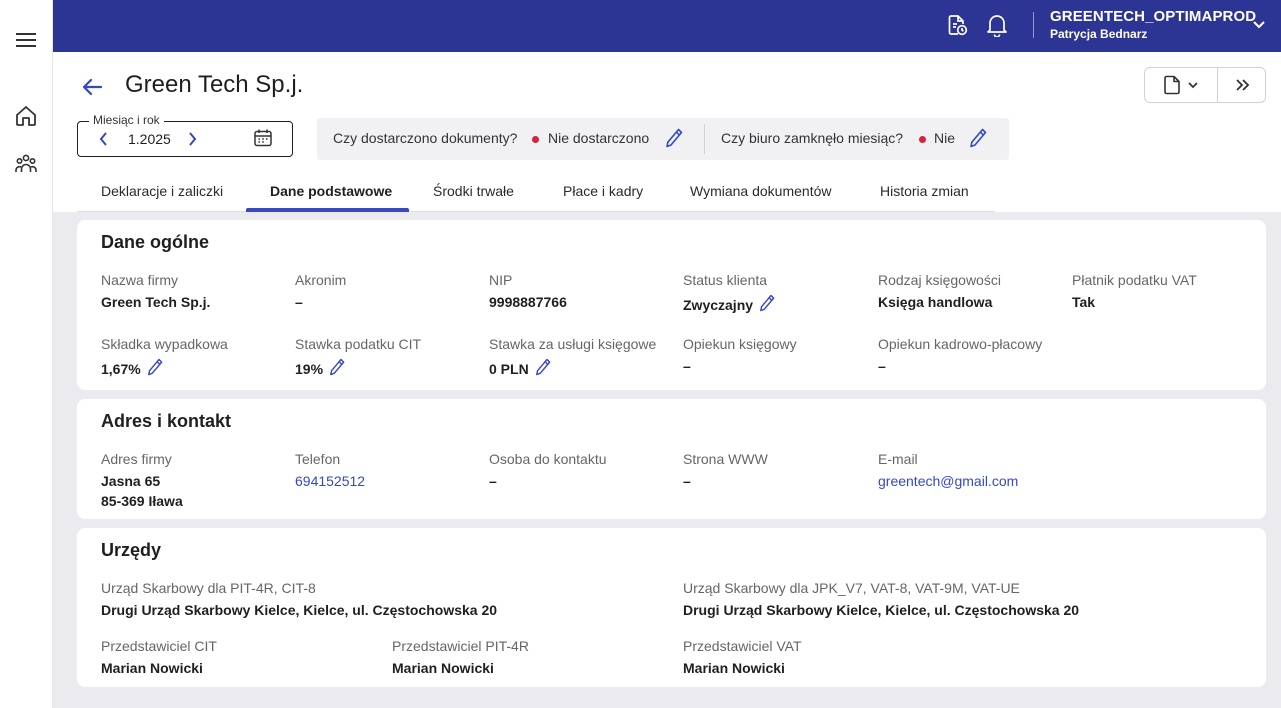  Describe the element at coordinates (104, 141) in the screenshot. I see `chevron-left-icon` at that location.